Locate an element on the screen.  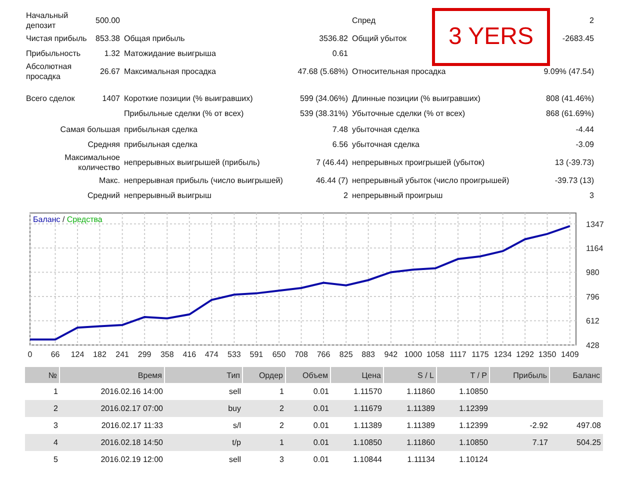
stat-label: Максимальное количество is located at coordinates (92, 163).